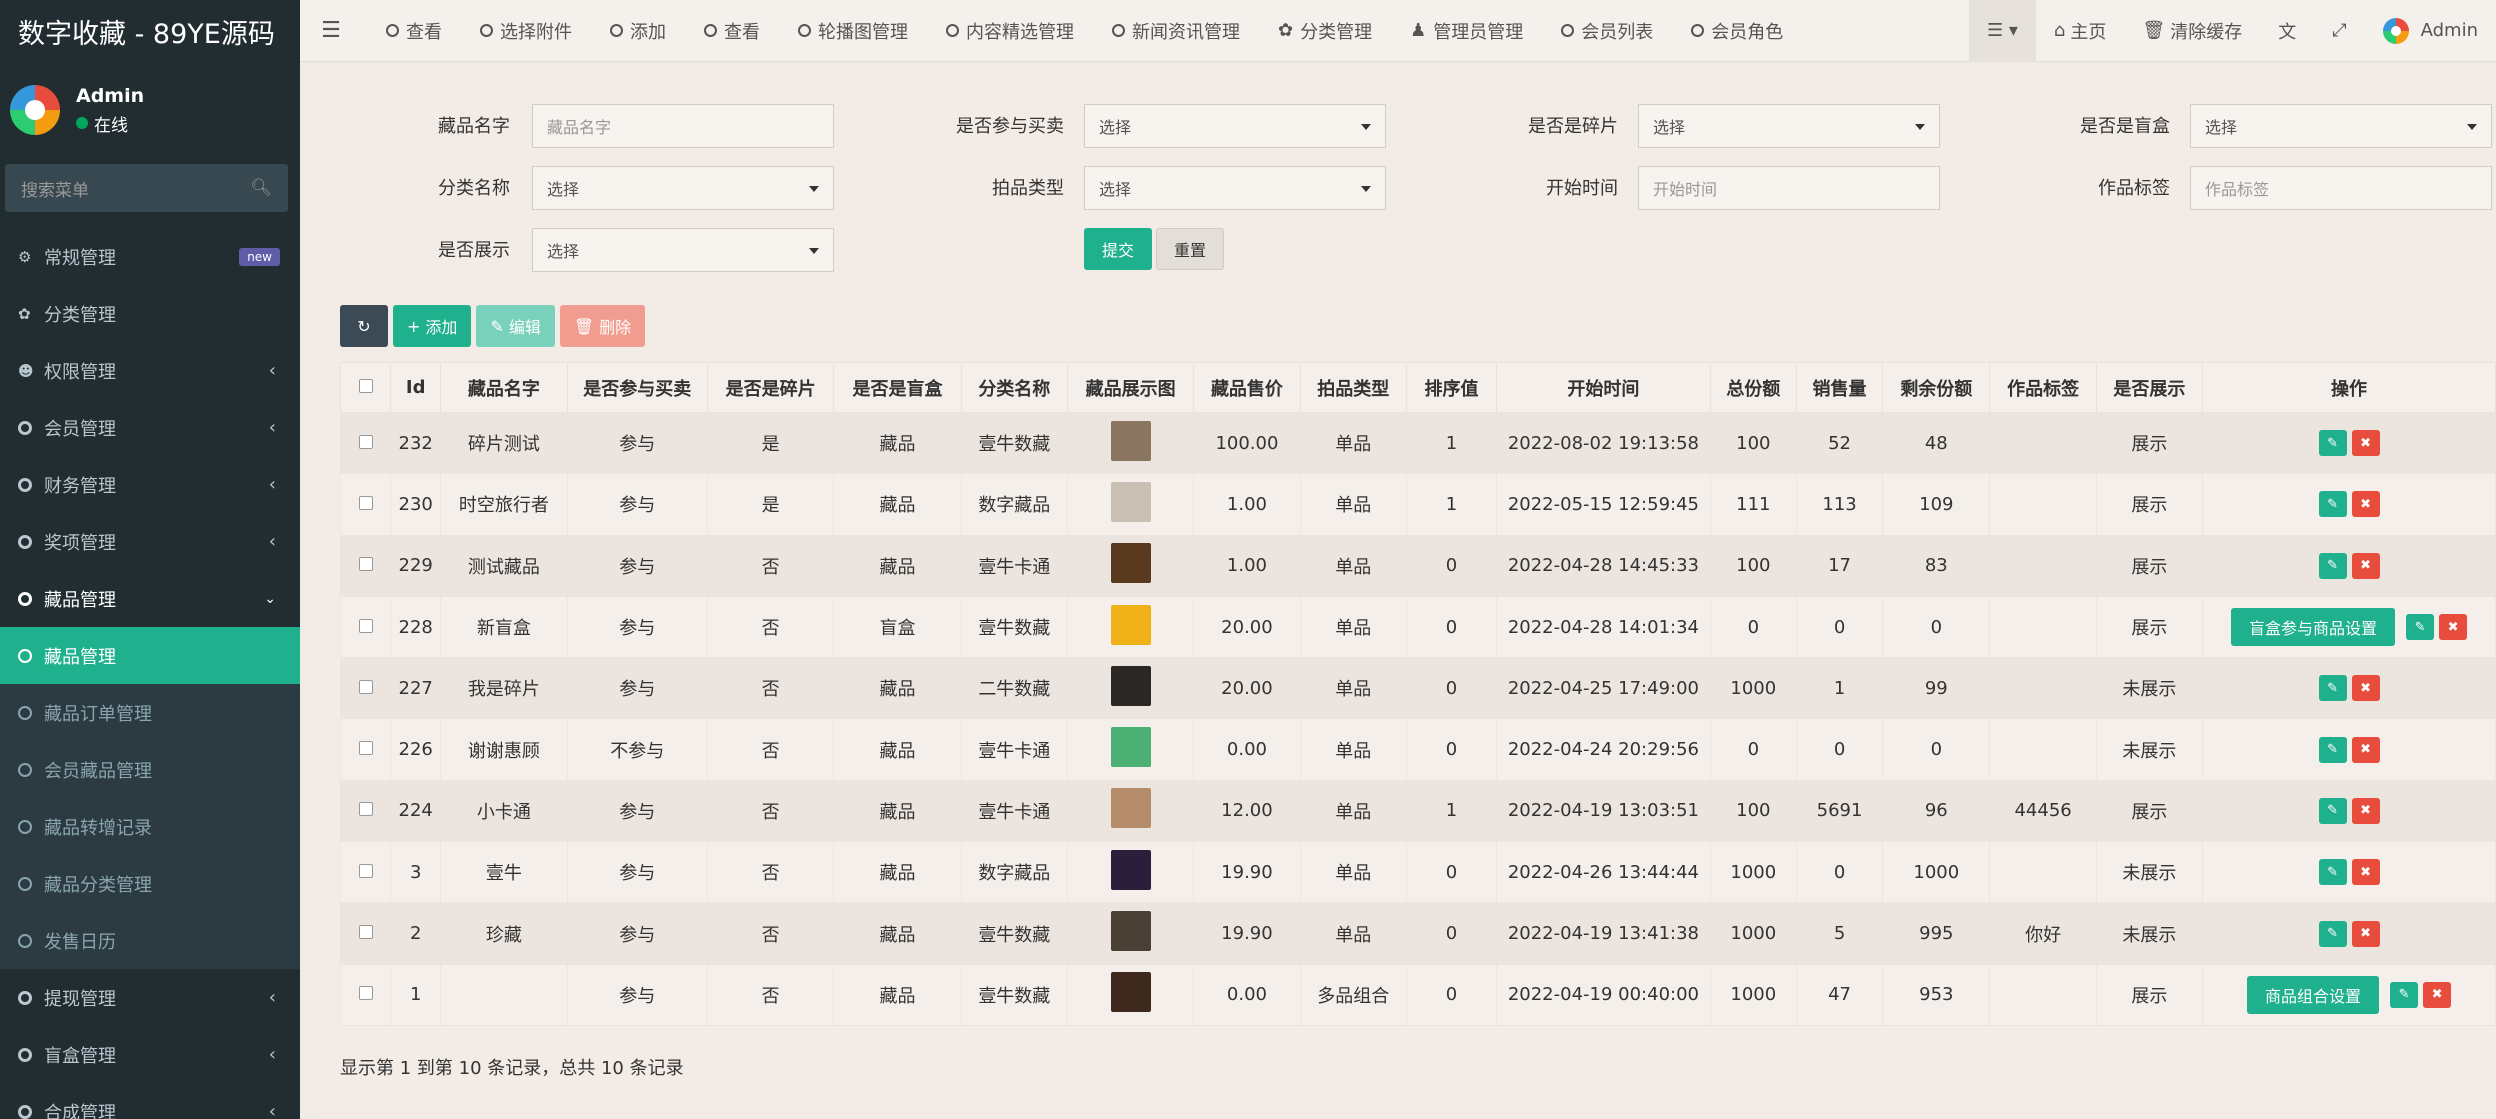  What do you see at coordinates (150, 598) in the screenshot?
I see `sidebar-item-collections: 藏品管理 ⌄` at bounding box center [150, 598].